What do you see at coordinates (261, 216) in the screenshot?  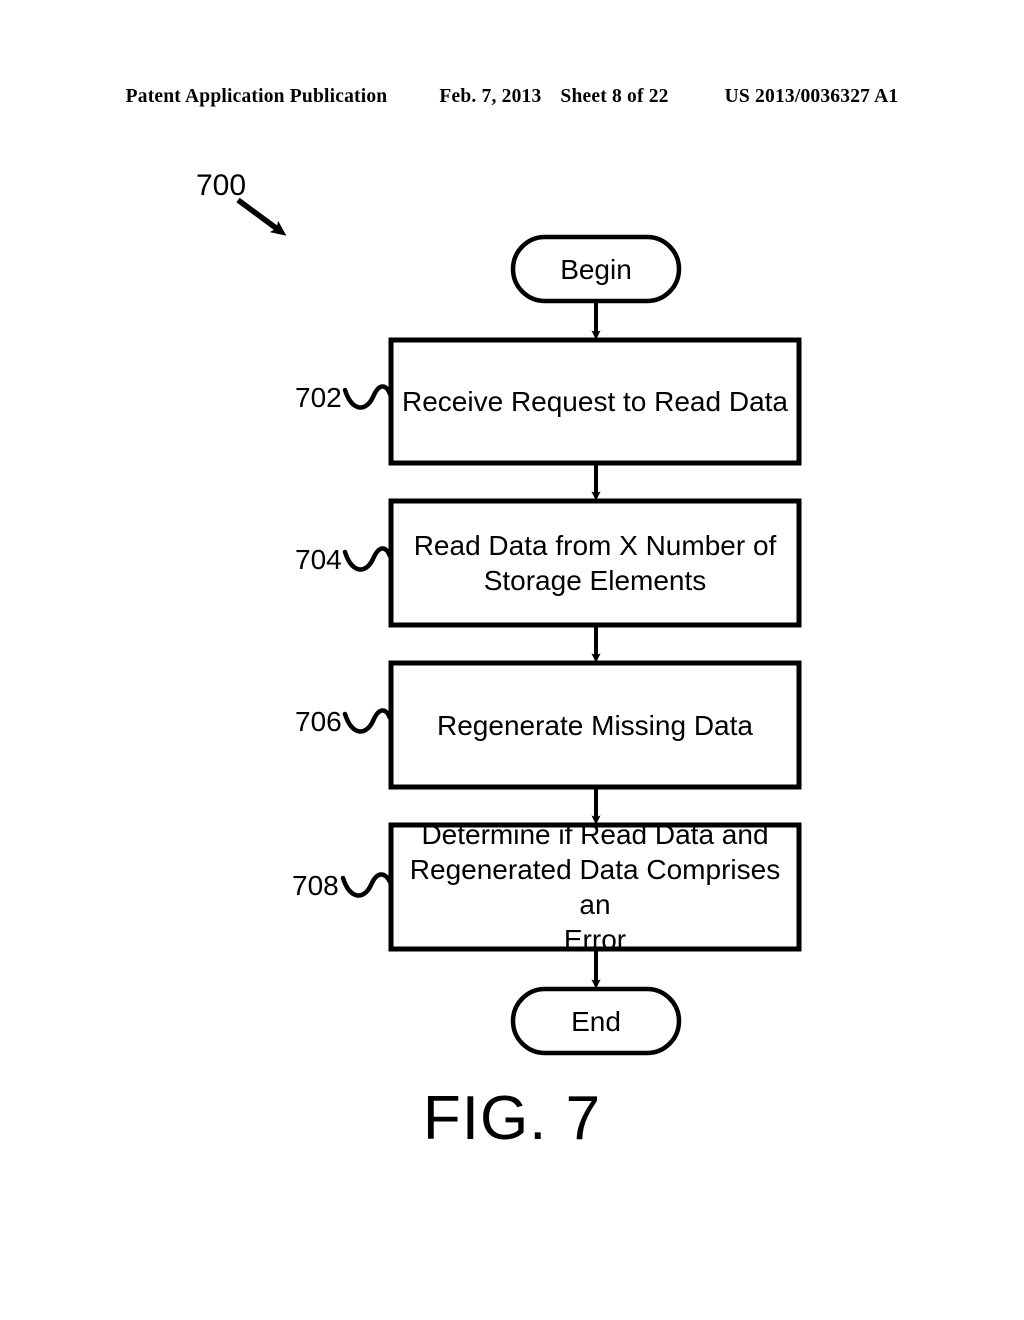 I see `ref-700-leader-arrow` at bounding box center [261, 216].